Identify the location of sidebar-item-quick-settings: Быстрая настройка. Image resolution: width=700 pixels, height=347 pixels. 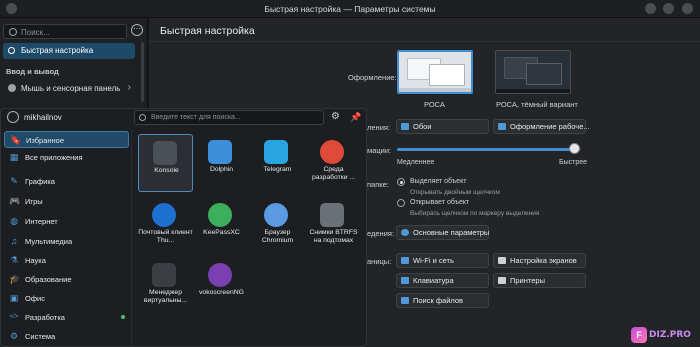
(69, 51).